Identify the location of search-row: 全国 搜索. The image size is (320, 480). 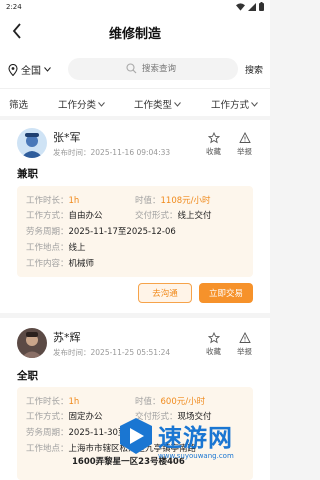
(135, 69).